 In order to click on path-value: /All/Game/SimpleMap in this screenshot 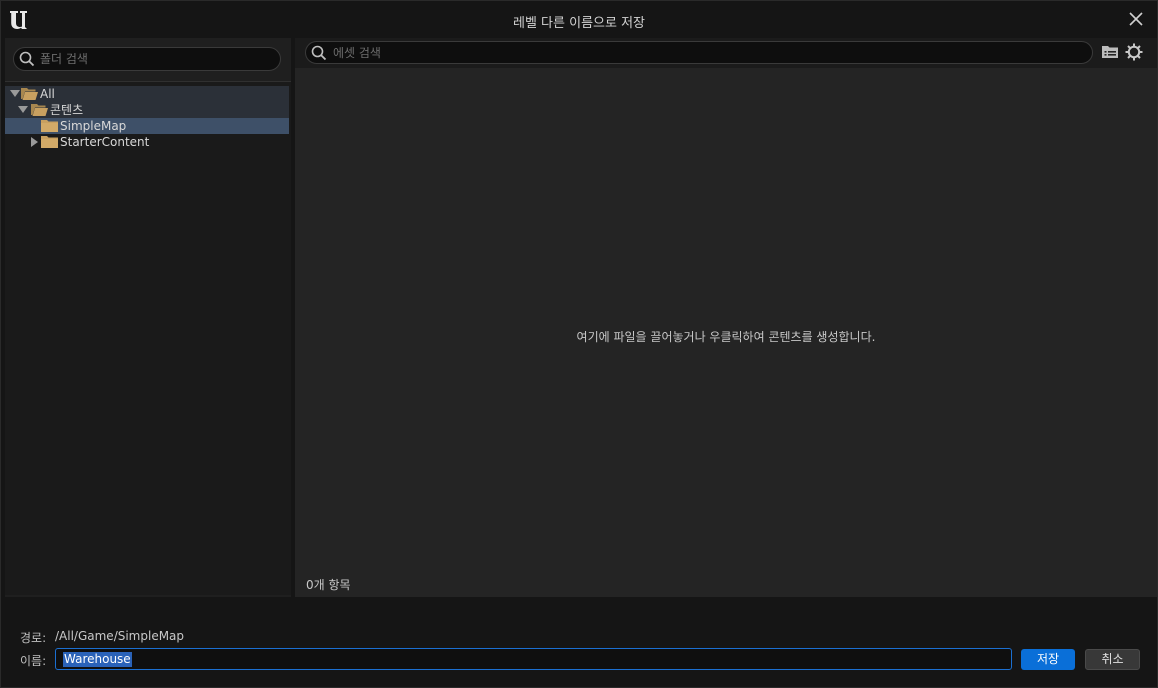, I will do `click(120, 636)`.